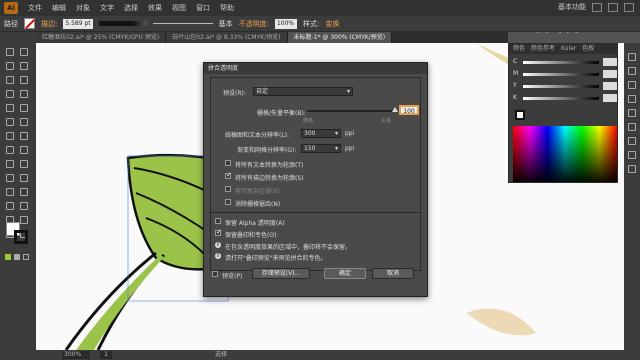 Image resolution: width=640 pixels, height=360 pixels. What do you see at coordinates (10, 206) in the screenshot?
I see `symbol-sprayer-tool-icon` at bounding box center [10, 206].